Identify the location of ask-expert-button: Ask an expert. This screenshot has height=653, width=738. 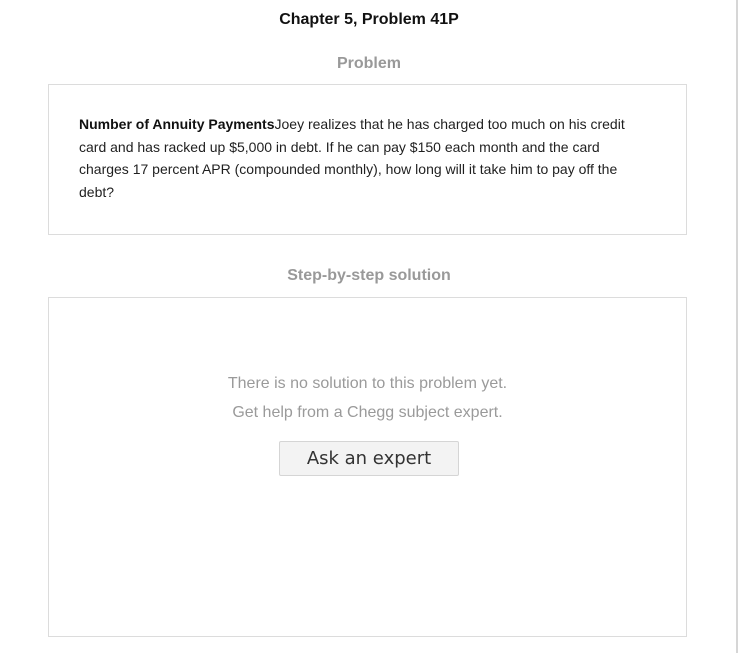
(369, 458).